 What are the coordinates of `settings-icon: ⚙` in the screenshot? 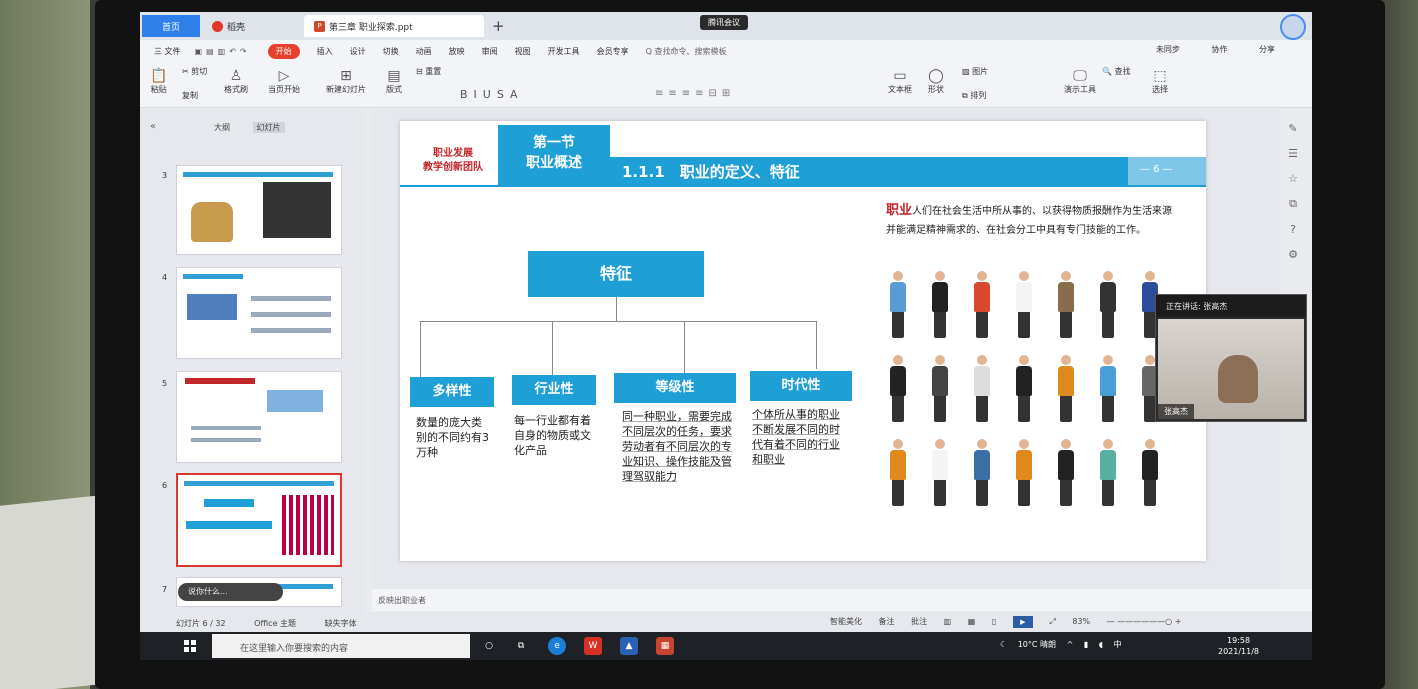 It's located at (1293, 254).